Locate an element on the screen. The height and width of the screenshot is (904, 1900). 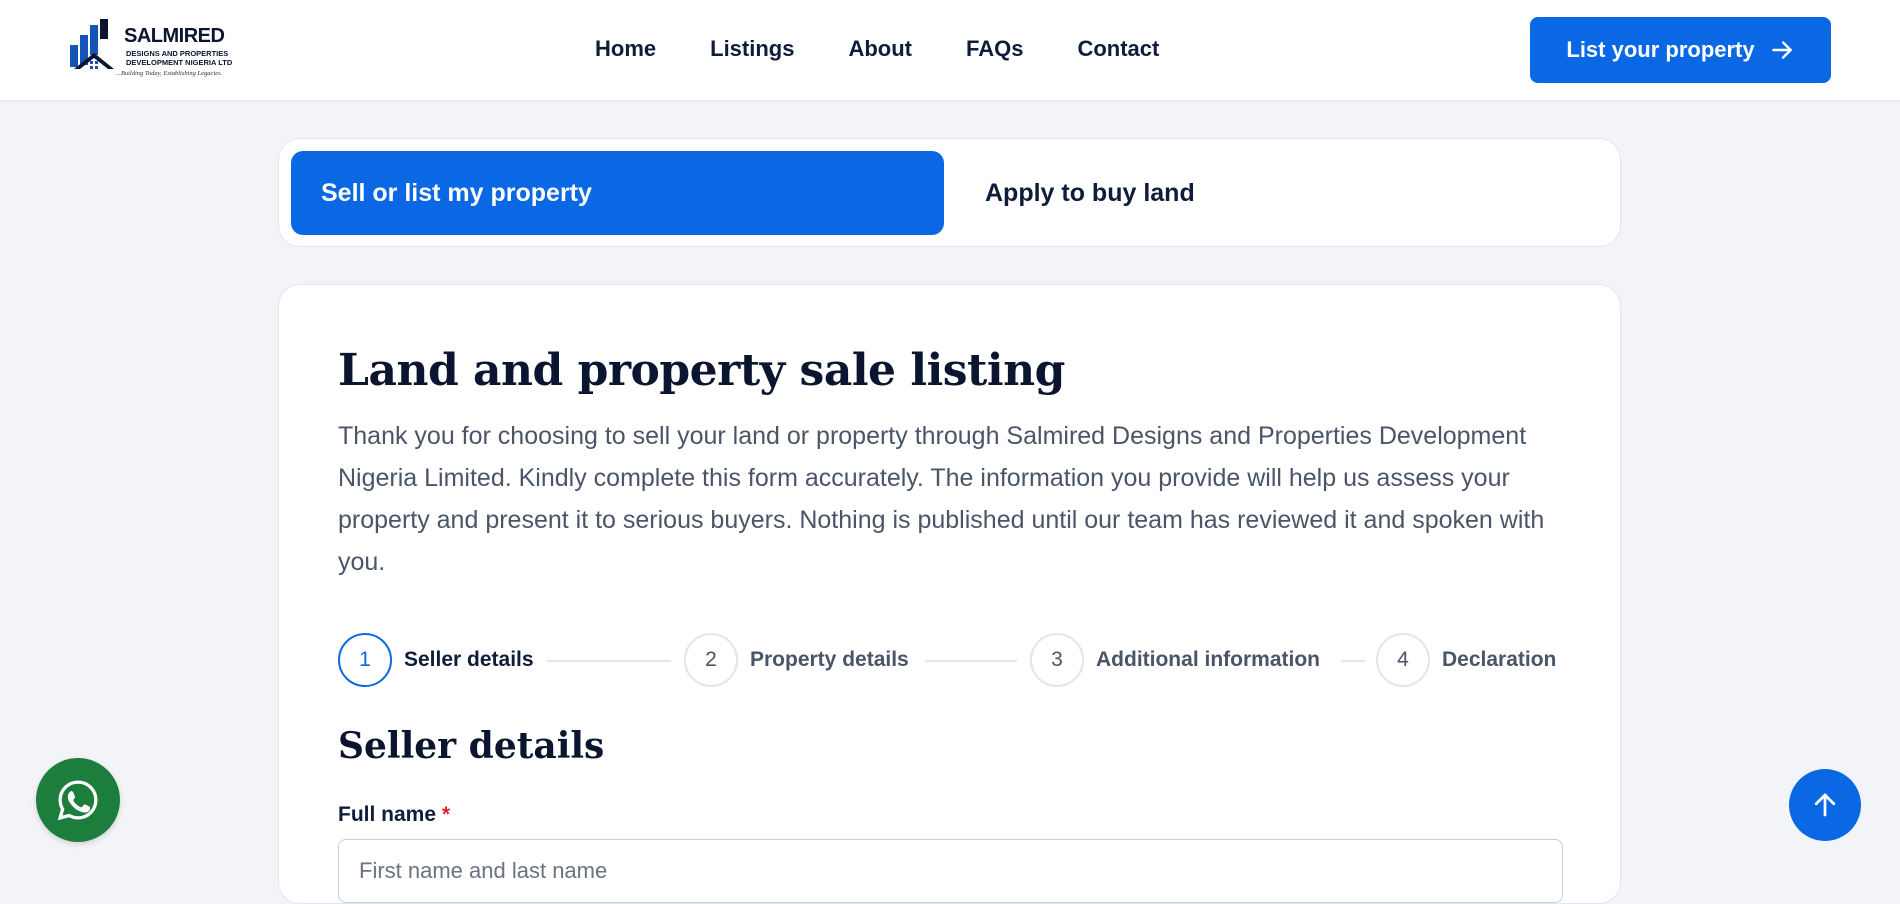
logo-subtitle-2: DEVELOPMENT NIGERIA LTD is located at coordinates (179, 62).